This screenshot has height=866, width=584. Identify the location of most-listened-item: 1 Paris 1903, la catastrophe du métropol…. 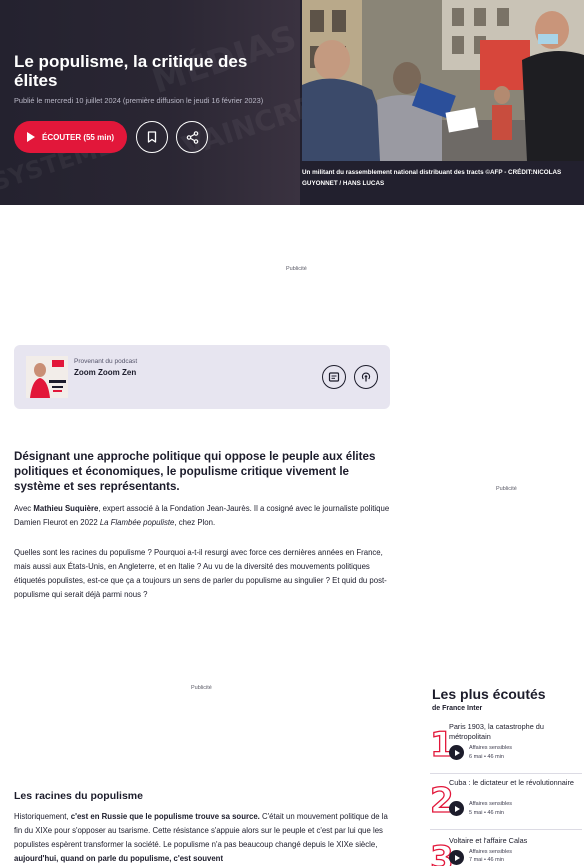
(505, 748).